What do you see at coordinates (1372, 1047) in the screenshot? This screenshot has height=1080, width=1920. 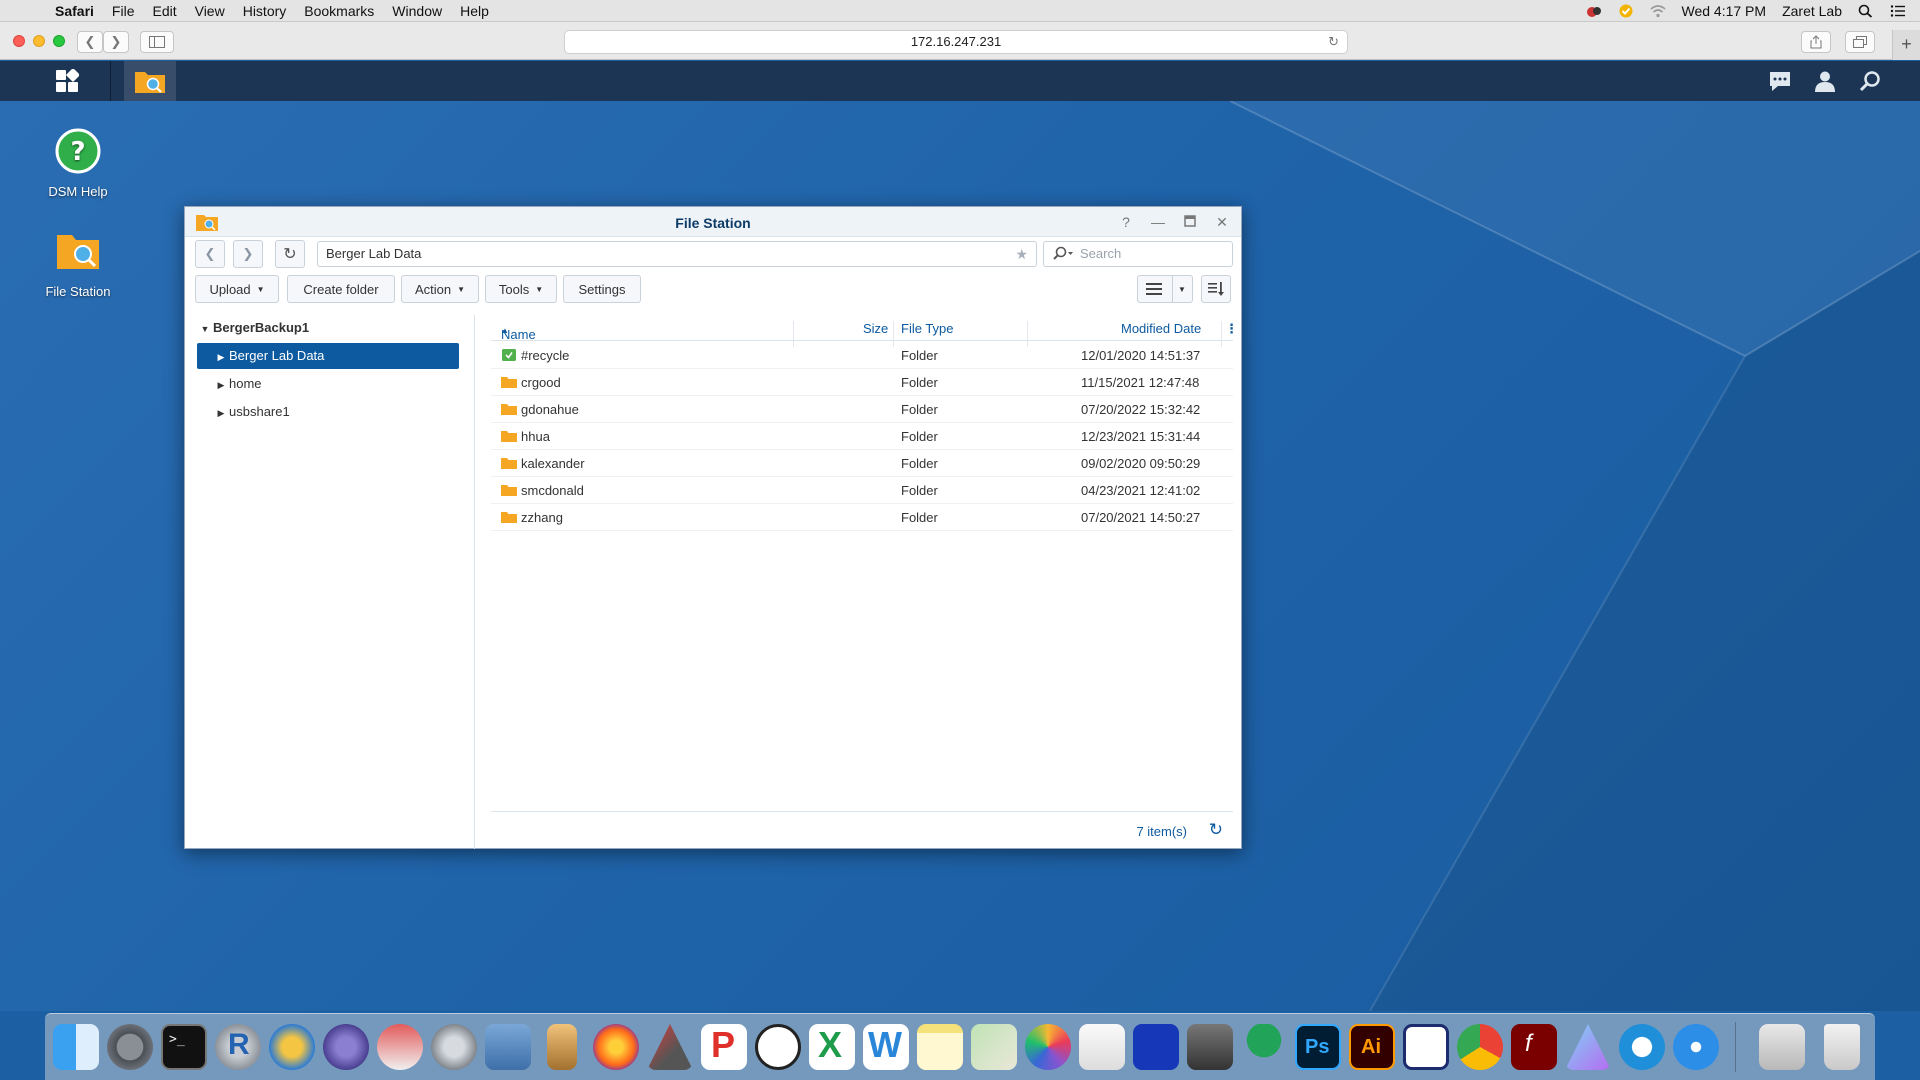 I see `illustrator-icon: Ai` at bounding box center [1372, 1047].